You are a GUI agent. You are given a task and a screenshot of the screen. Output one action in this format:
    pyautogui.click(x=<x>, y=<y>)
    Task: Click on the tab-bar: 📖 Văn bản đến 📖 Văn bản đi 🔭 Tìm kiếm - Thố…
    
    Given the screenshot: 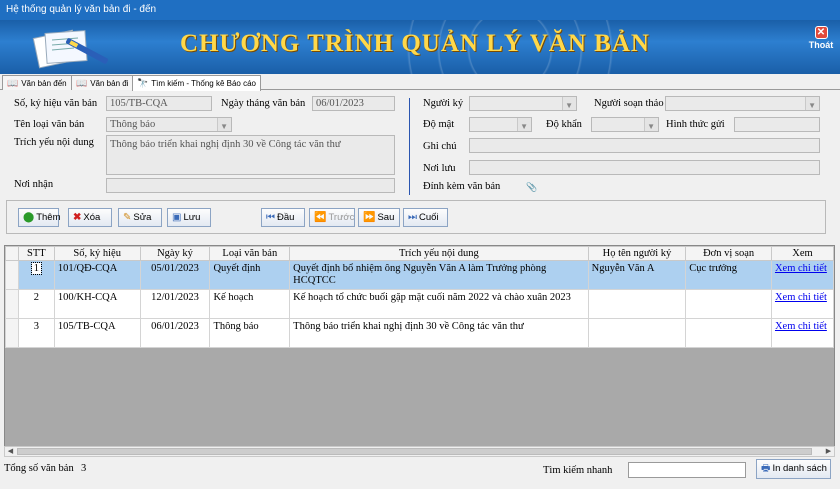 What is the action you would take?
    pyautogui.click(x=420, y=82)
    